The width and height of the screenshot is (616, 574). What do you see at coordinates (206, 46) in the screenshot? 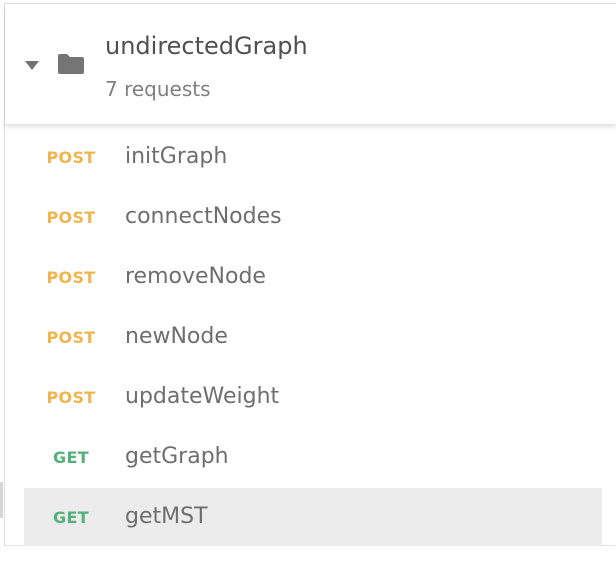
I see `collection-title: undirectedGraph` at bounding box center [206, 46].